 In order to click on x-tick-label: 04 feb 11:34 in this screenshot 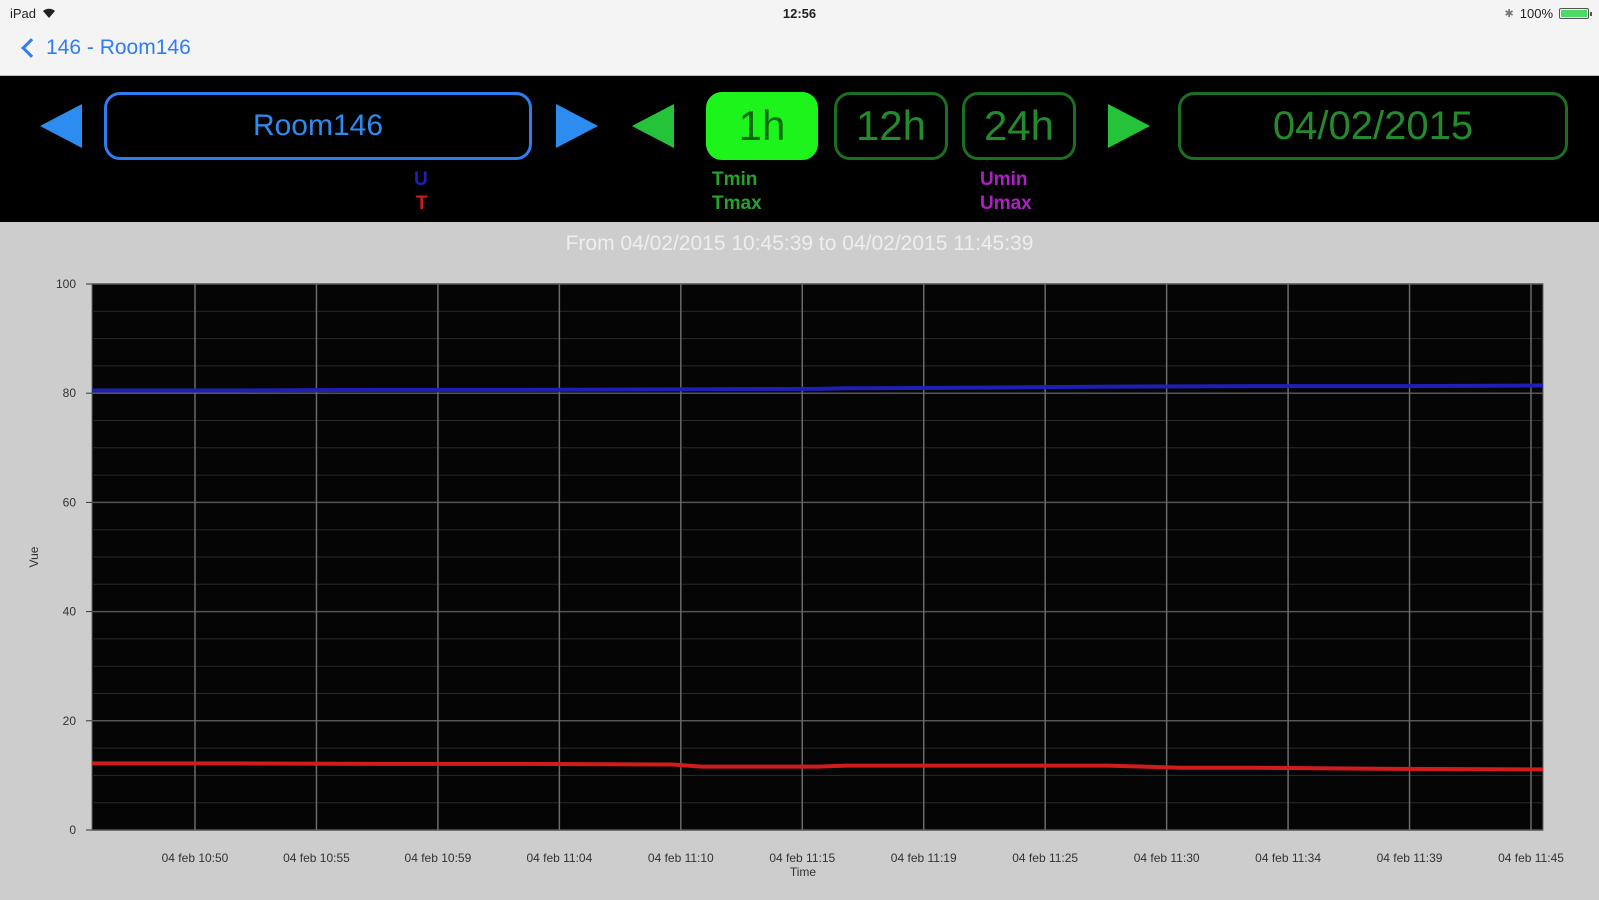, I will do `click(1288, 858)`.